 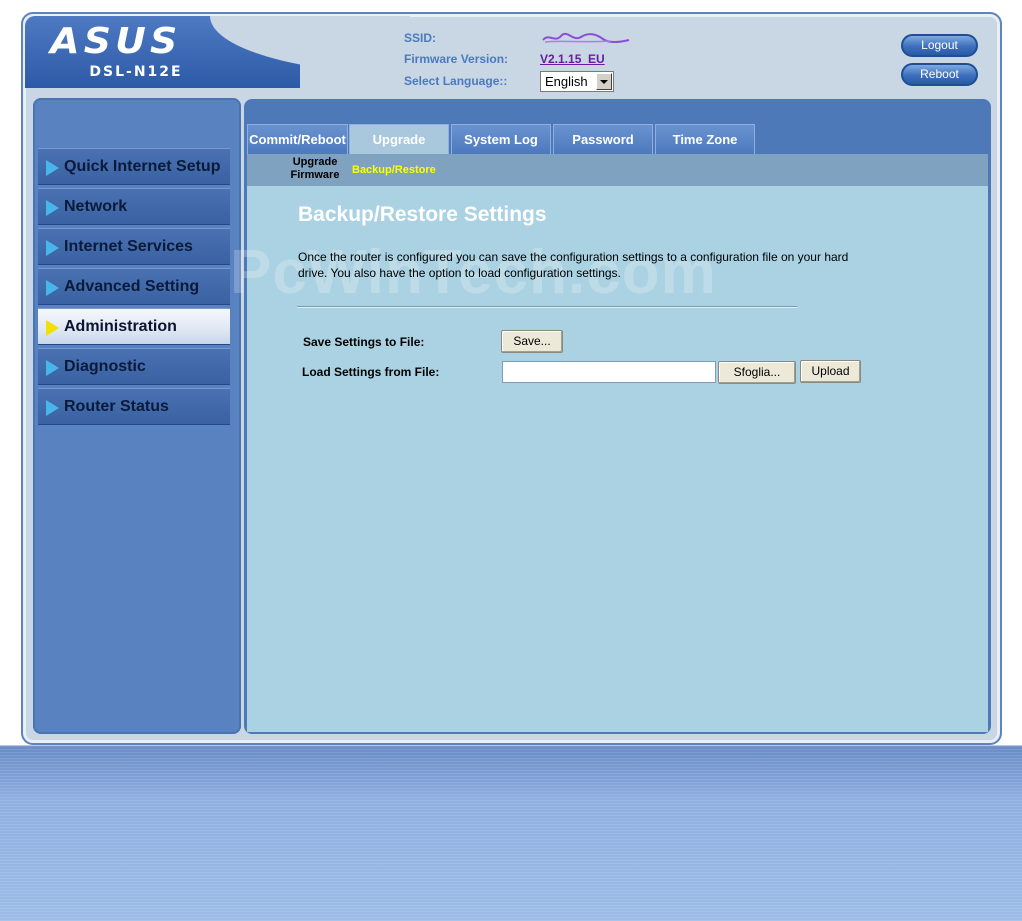 I want to click on divider, so click(x=547, y=307).